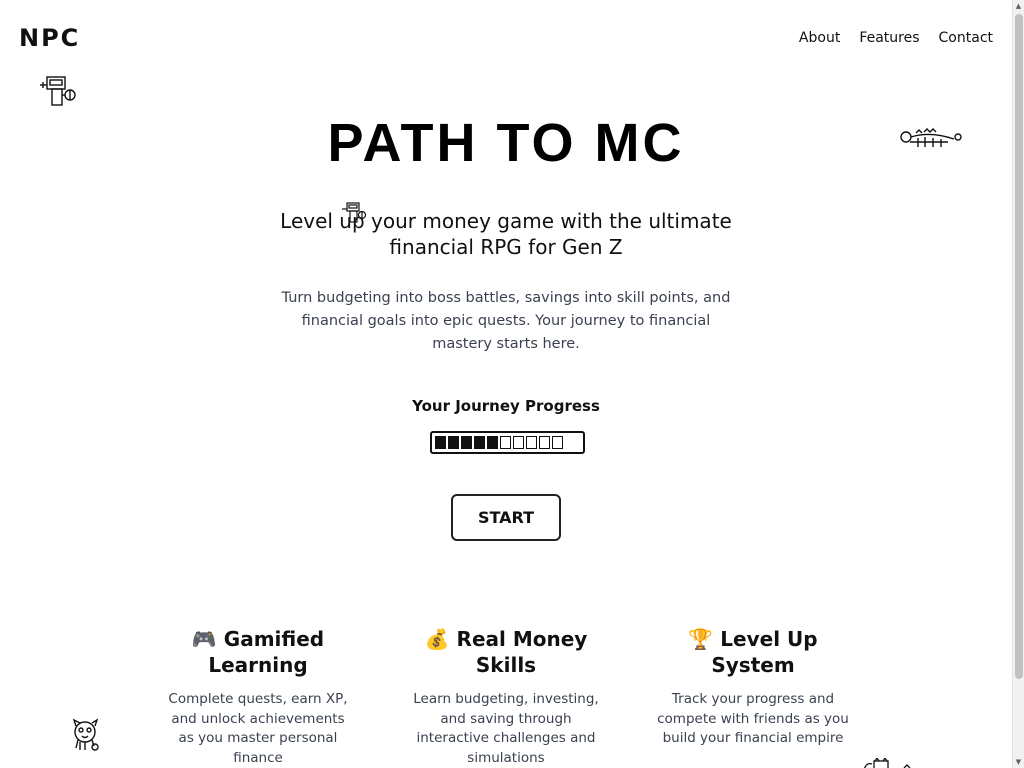 This screenshot has height=768, width=1024. I want to click on top-nav: About Features Contact, so click(896, 38).